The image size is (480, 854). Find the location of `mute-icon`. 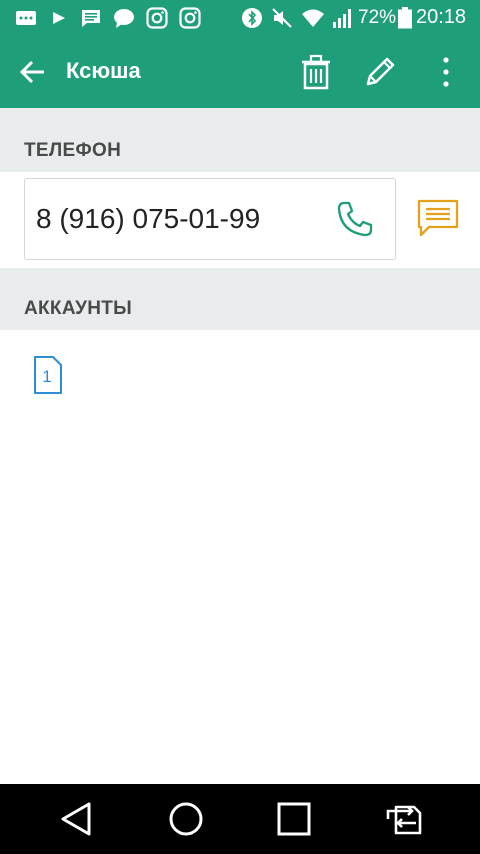

mute-icon is located at coordinates (282, 18).